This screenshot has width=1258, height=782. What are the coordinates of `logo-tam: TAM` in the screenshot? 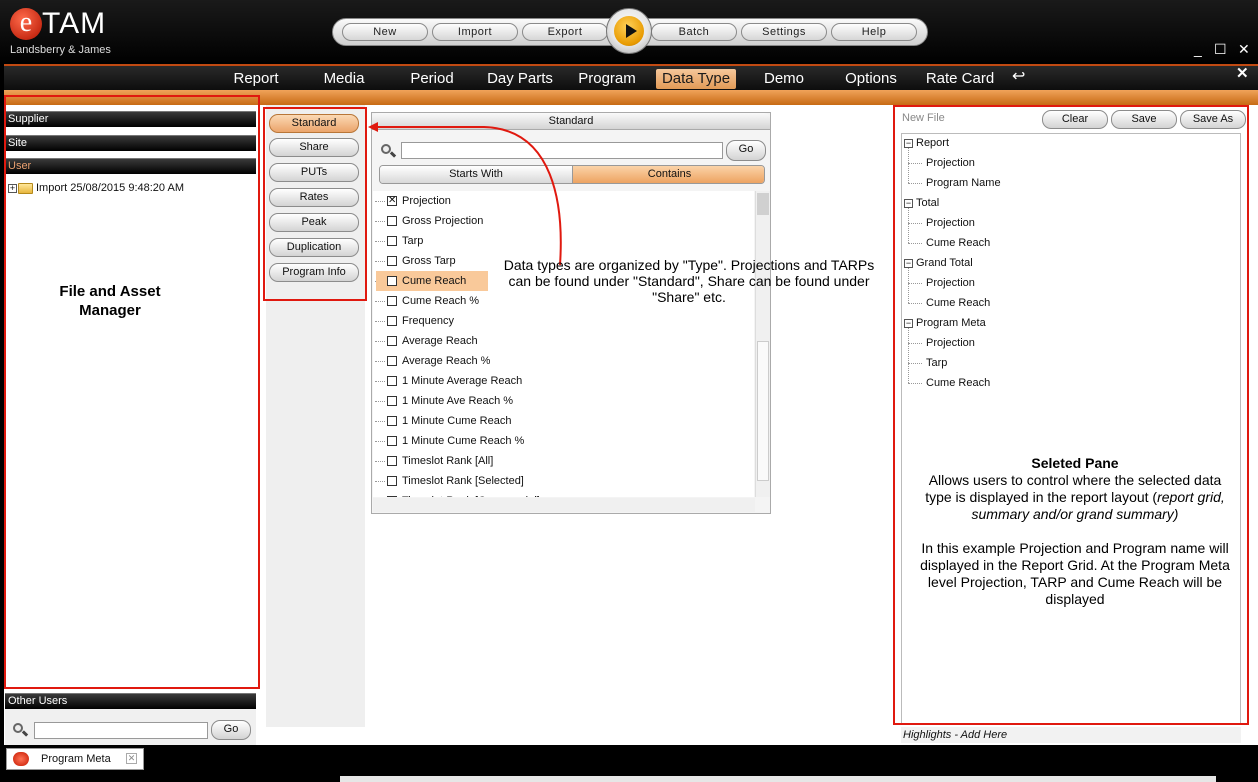 It's located at (74, 23).